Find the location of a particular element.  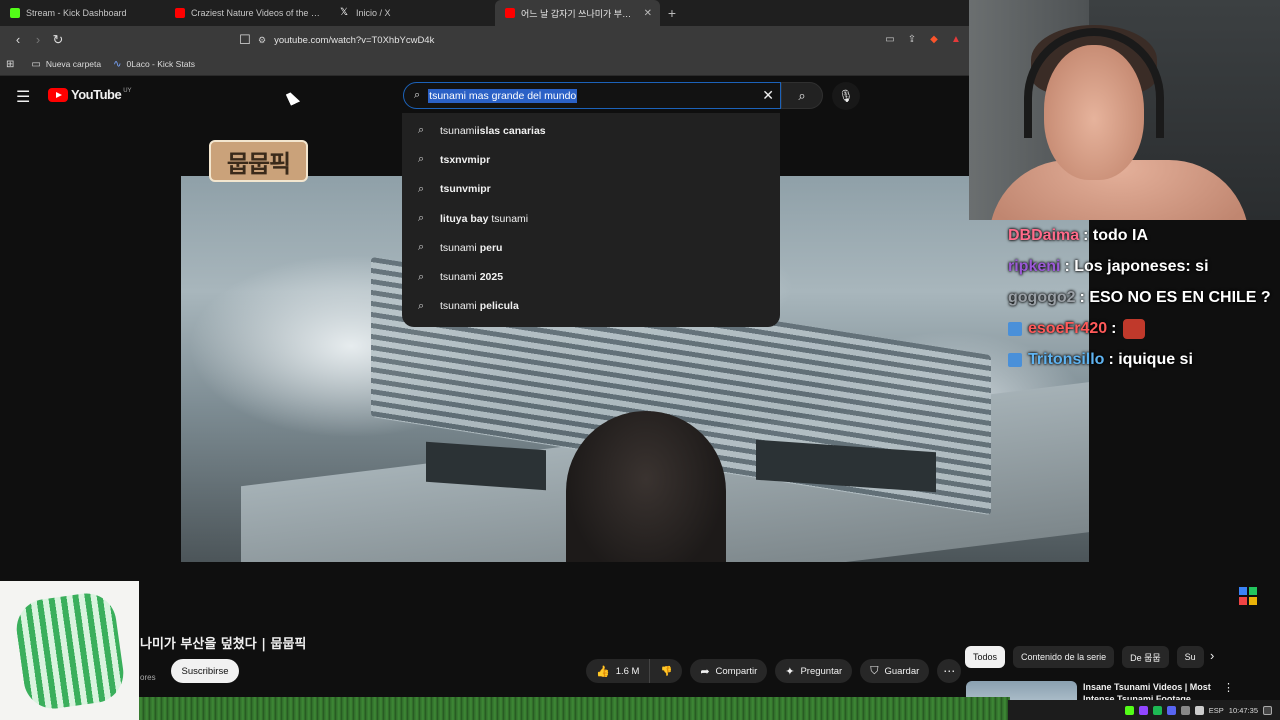

youtube-logo: YouTube UY is located at coordinates (90, 94).